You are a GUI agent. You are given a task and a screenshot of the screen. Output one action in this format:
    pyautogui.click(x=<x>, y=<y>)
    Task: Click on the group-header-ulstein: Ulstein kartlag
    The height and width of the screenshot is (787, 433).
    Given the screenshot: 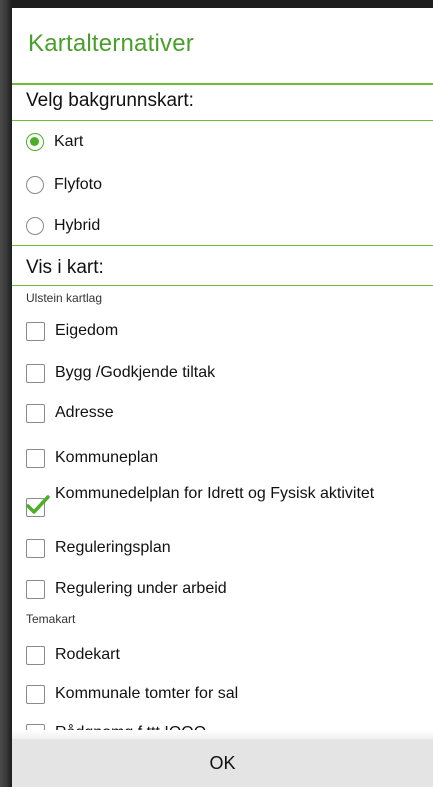 What is the action you would take?
    pyautogui.click(x=64, y=298)
    